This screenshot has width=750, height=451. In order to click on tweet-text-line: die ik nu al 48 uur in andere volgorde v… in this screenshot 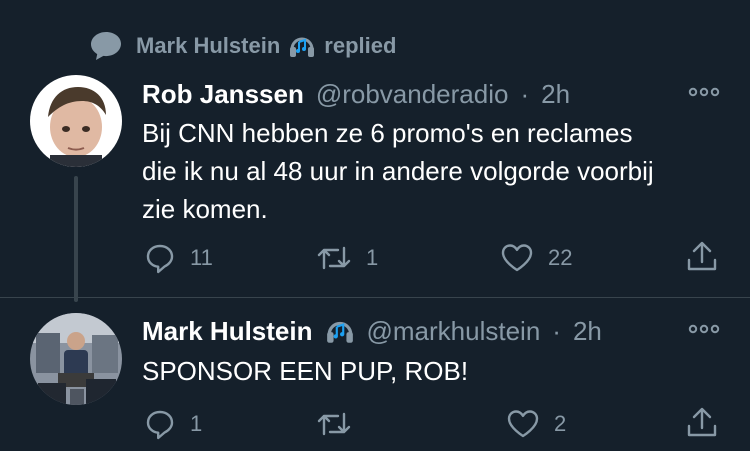, I will do `click(398, 171)`.